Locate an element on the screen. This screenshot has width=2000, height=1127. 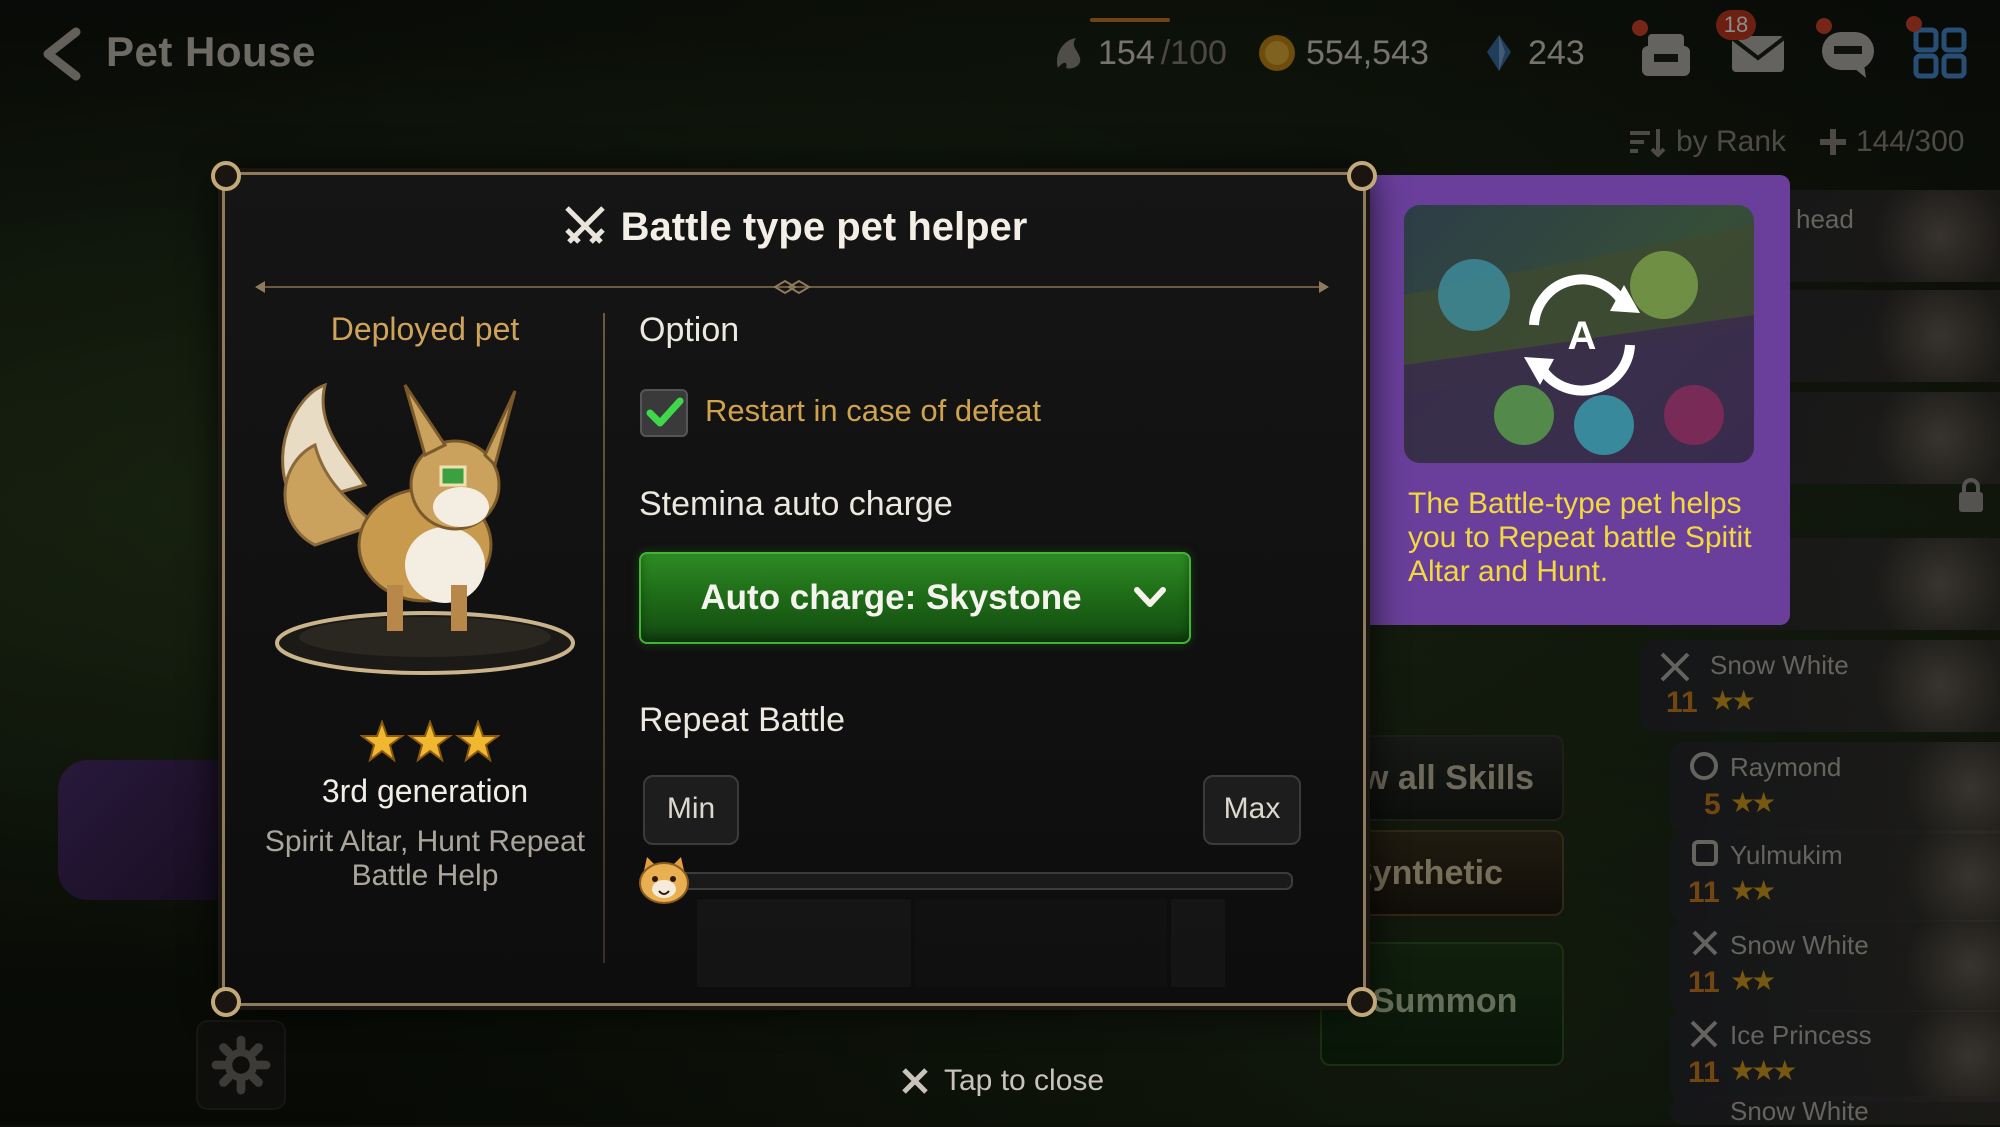
chevron-down-icon is located at coordinates (1150, 597).